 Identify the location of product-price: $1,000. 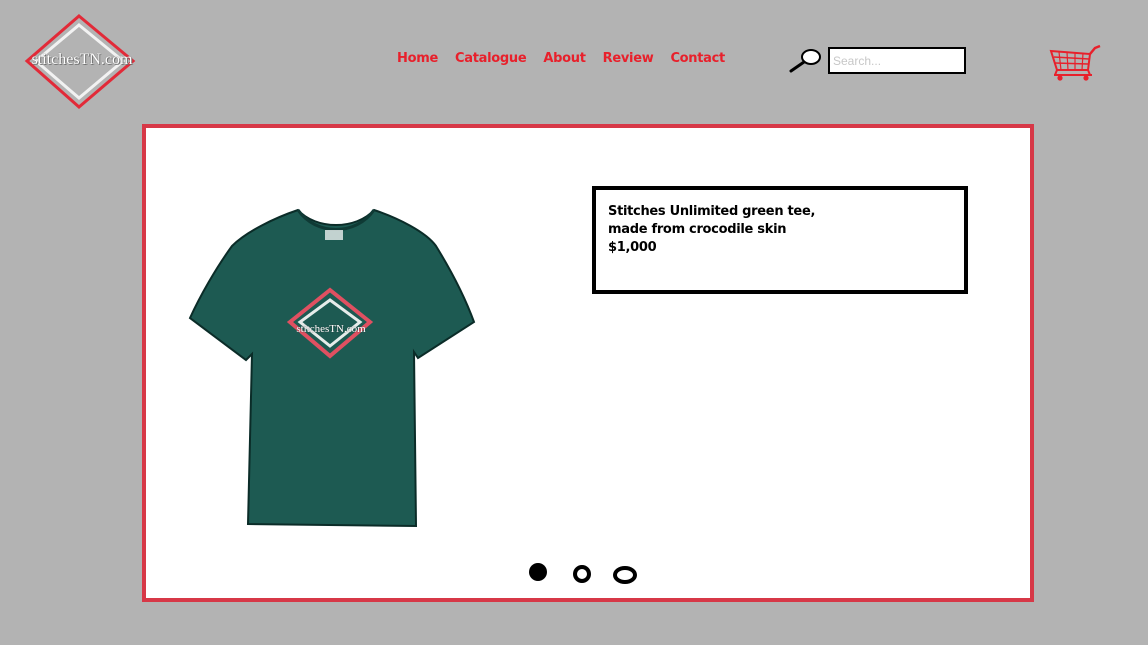
(632, 247).